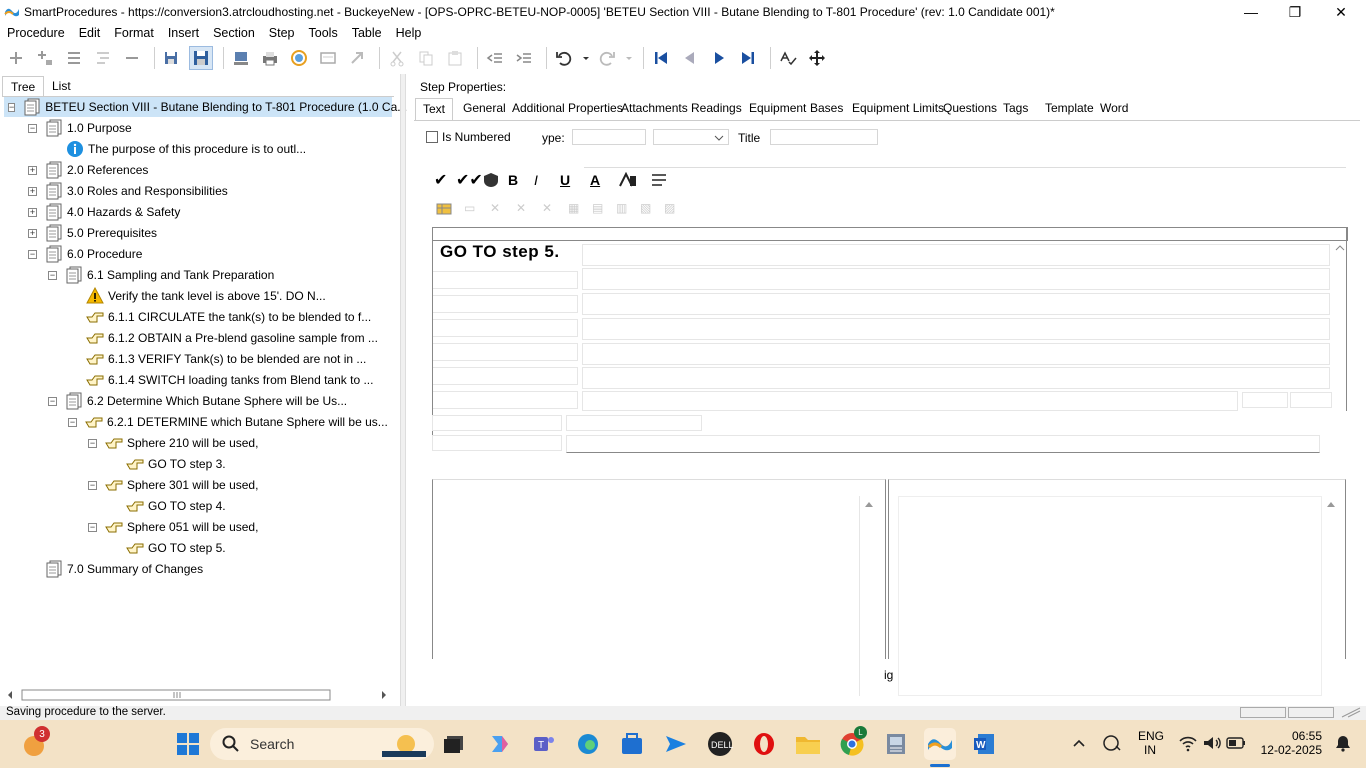 Image resolution: width=1366 pixels, height=768 pixels. I want to click on task-view-icon, so click(454, 744).